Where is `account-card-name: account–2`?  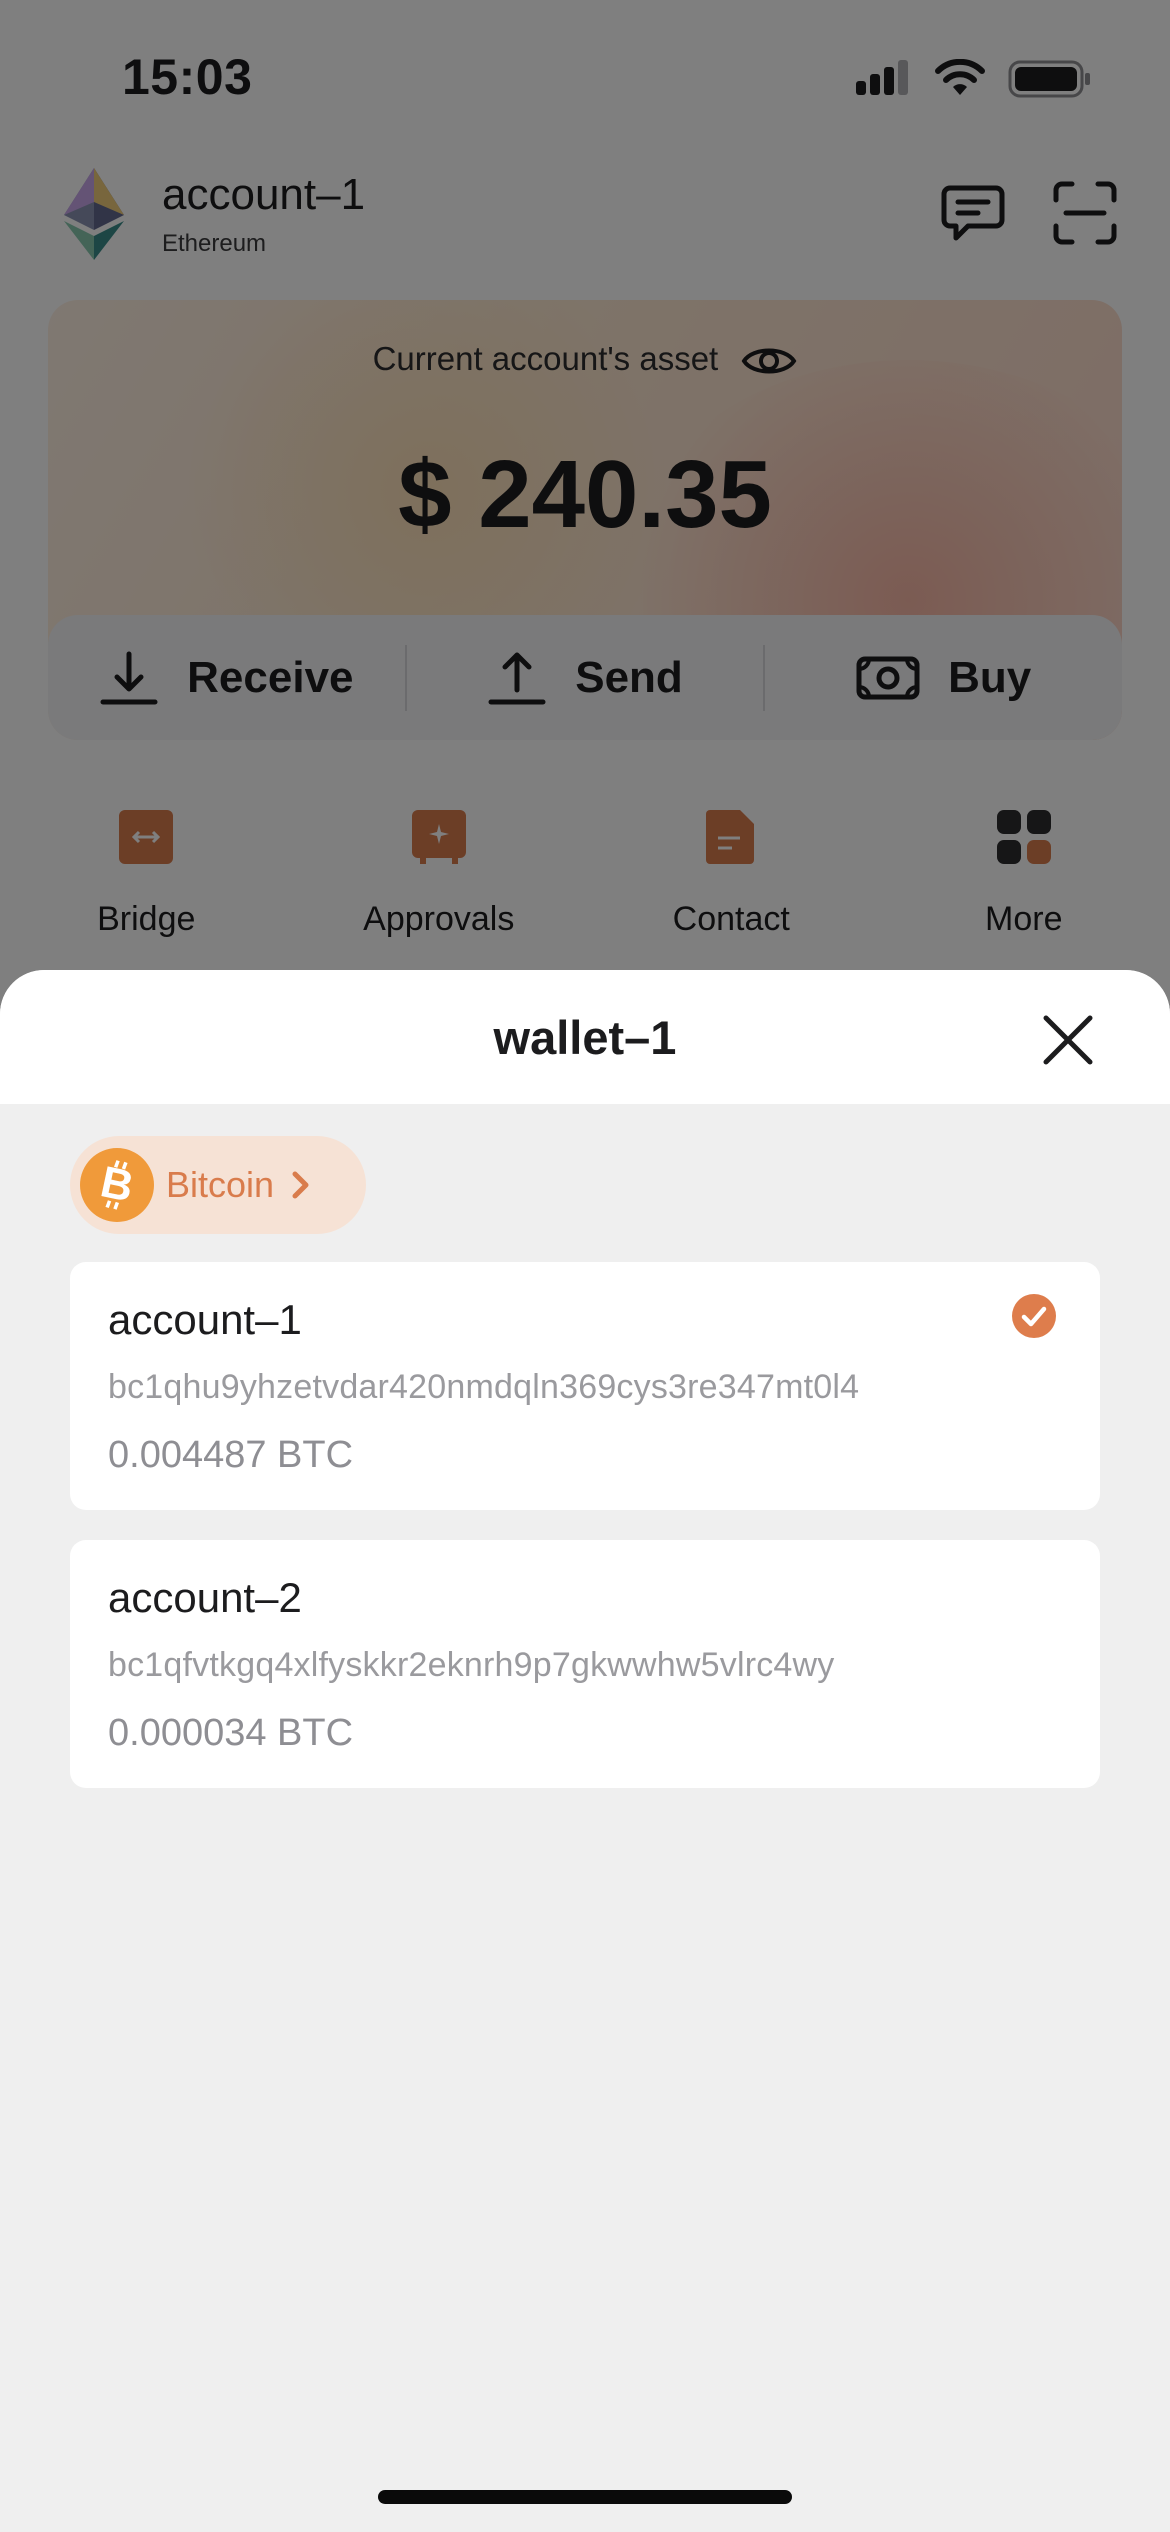
account-card-name: account–2 is located at coordinates (205, 1597).